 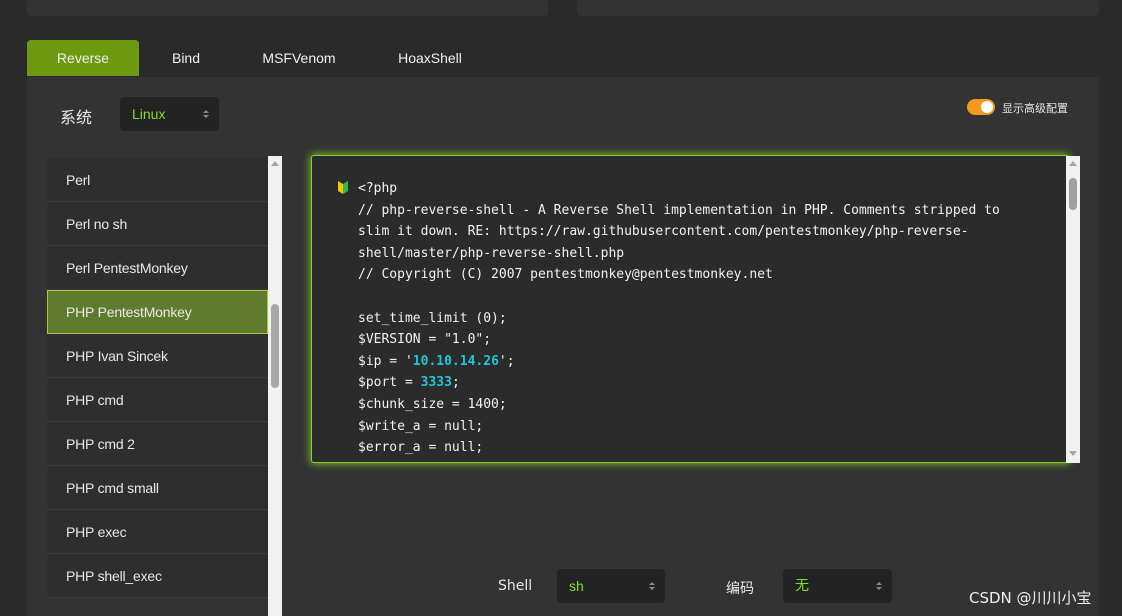 What do you see at coordinates (987, 107) in the screenshot?
I see `toggle-knob` at bounding box center [987, 107].